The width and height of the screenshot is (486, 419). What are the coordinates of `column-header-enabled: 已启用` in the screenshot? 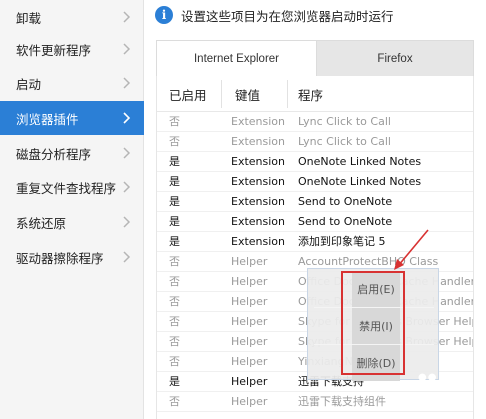 It's located at (188, 94).